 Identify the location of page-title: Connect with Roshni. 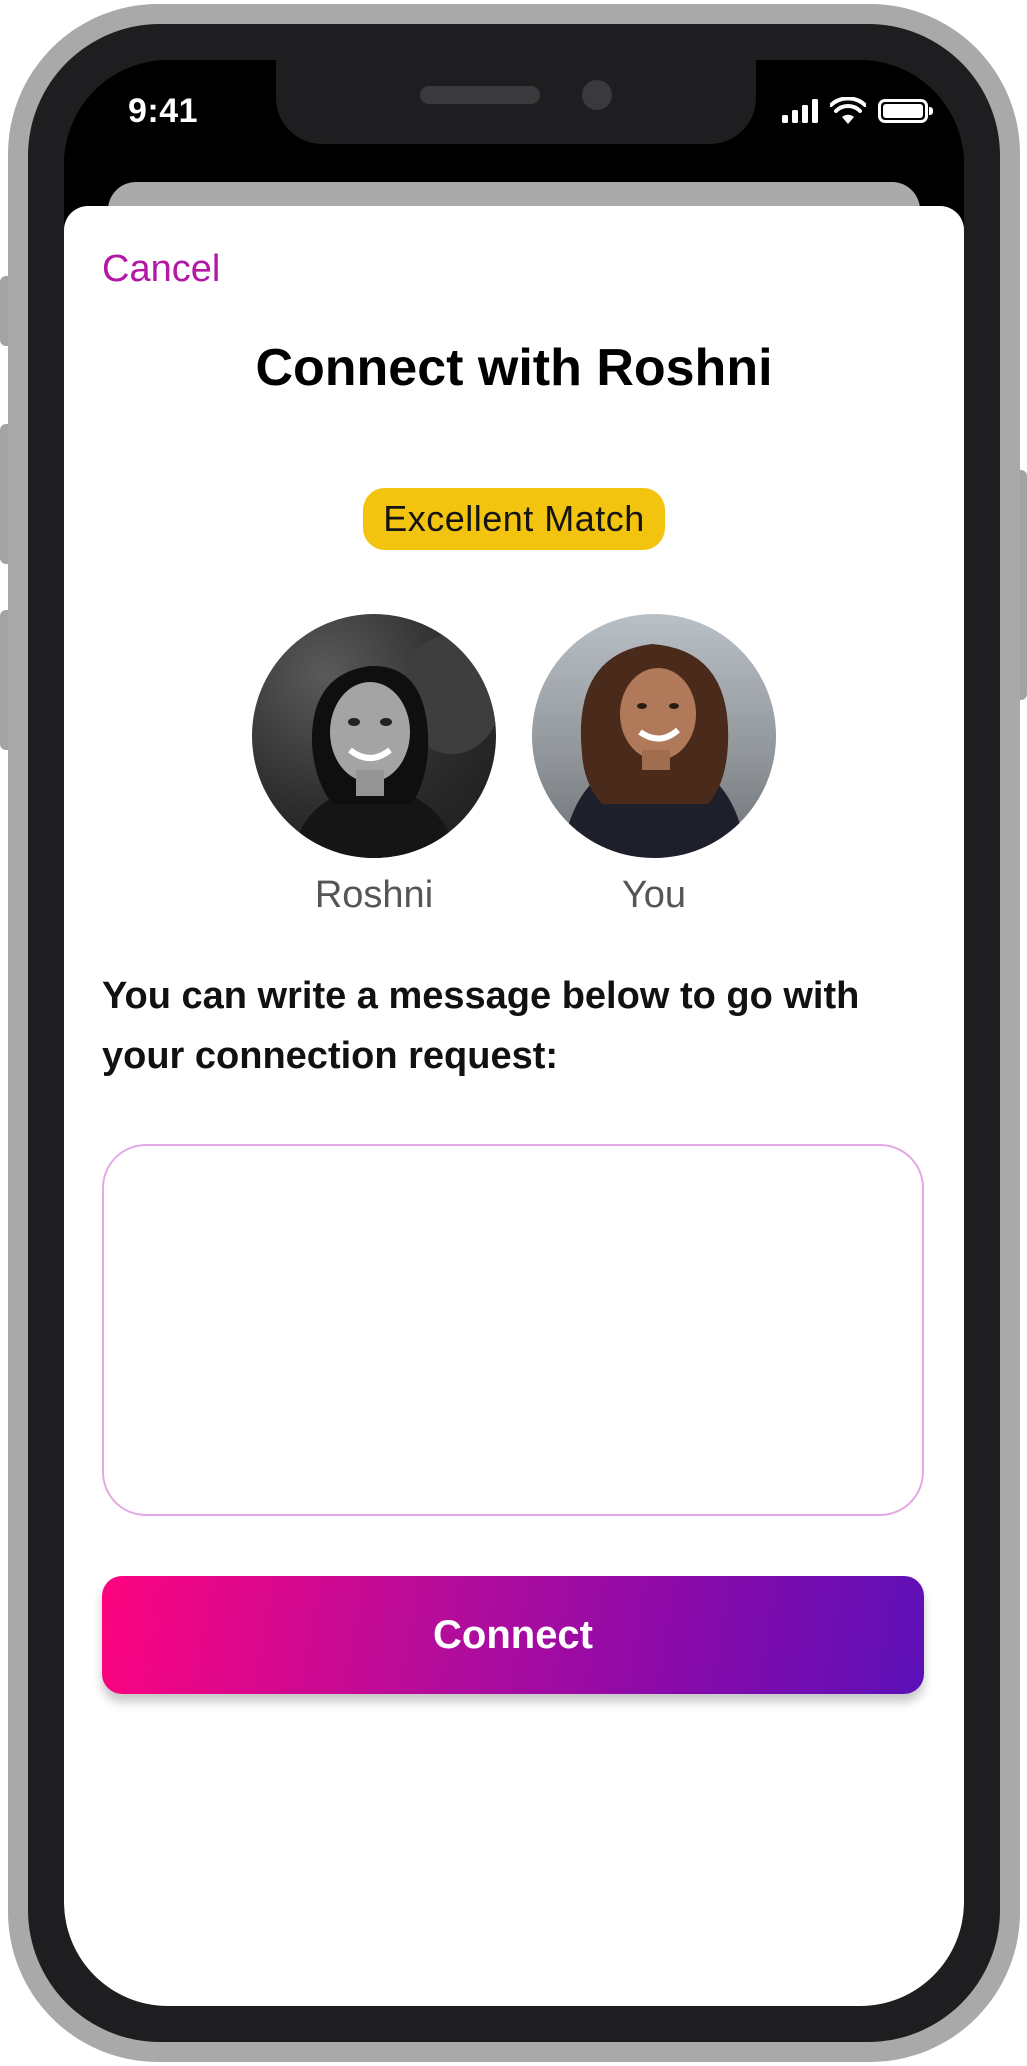
(514, 368).